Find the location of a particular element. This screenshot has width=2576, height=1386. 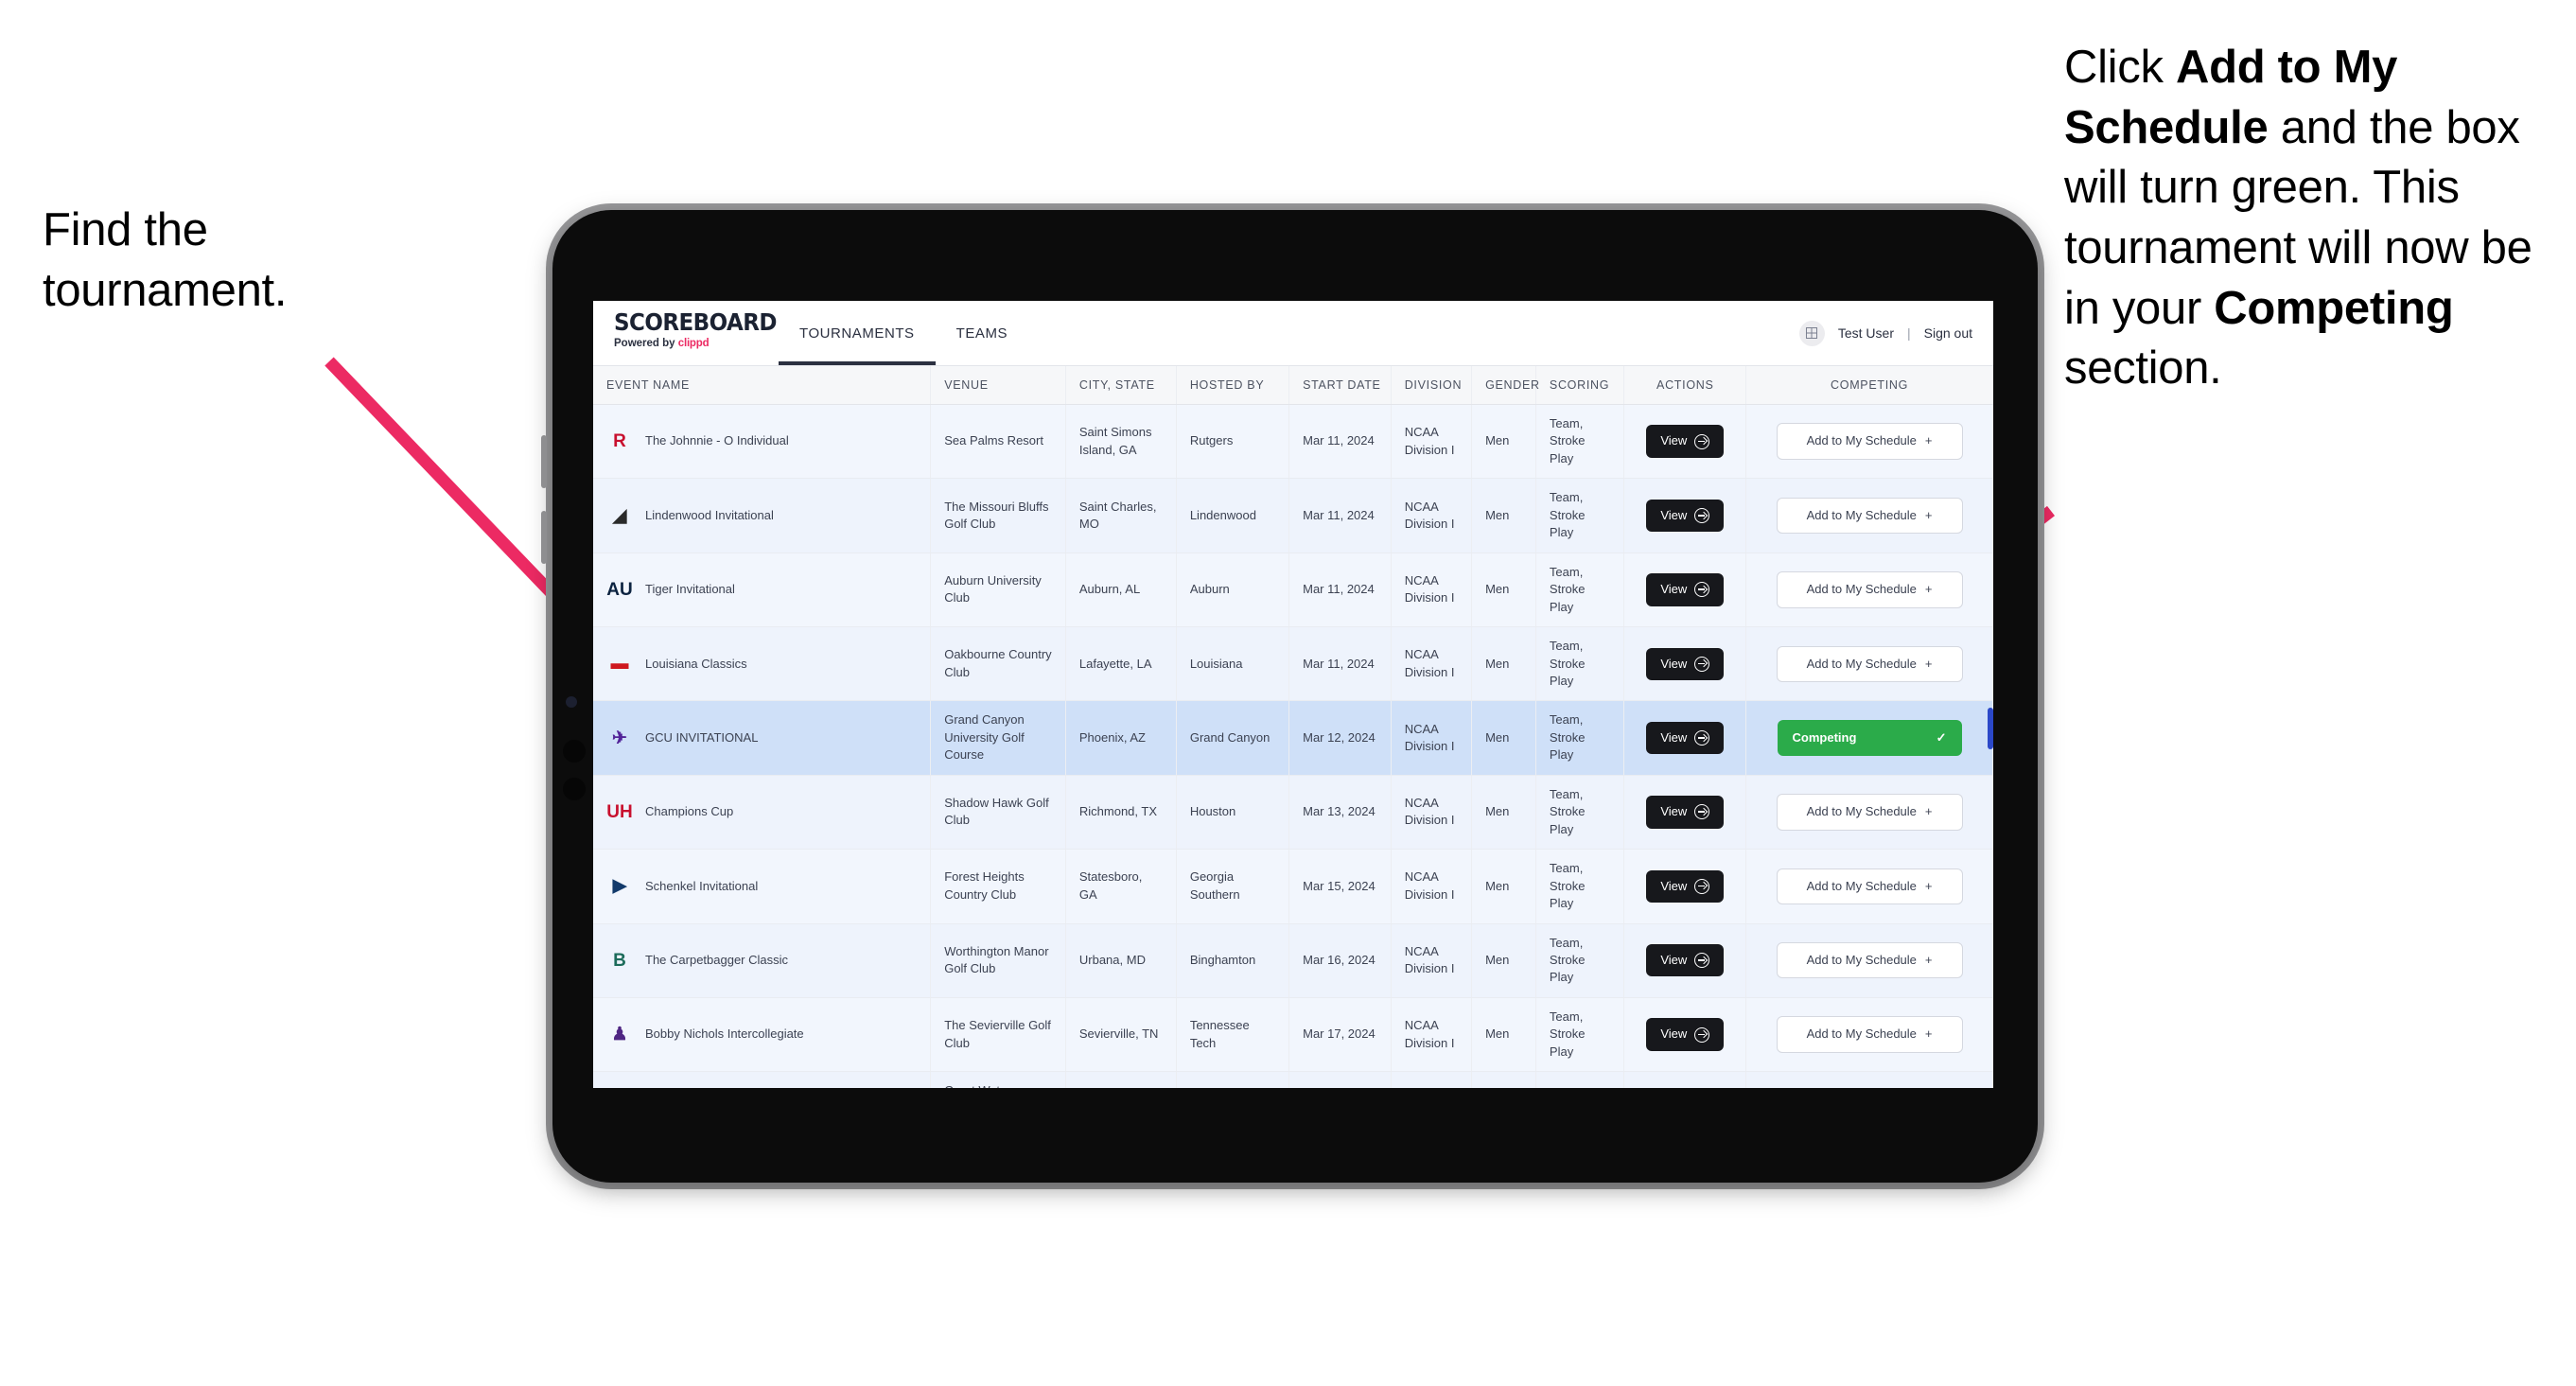

cell-hosted-by: Rutgers is located at coordinates (1233, 442).